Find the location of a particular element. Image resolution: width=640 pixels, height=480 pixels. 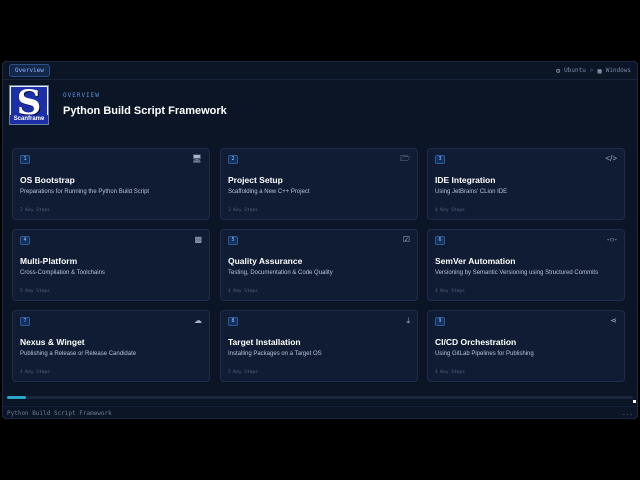

card-title: Nexus & Winget is located at coordinates (52, 342).